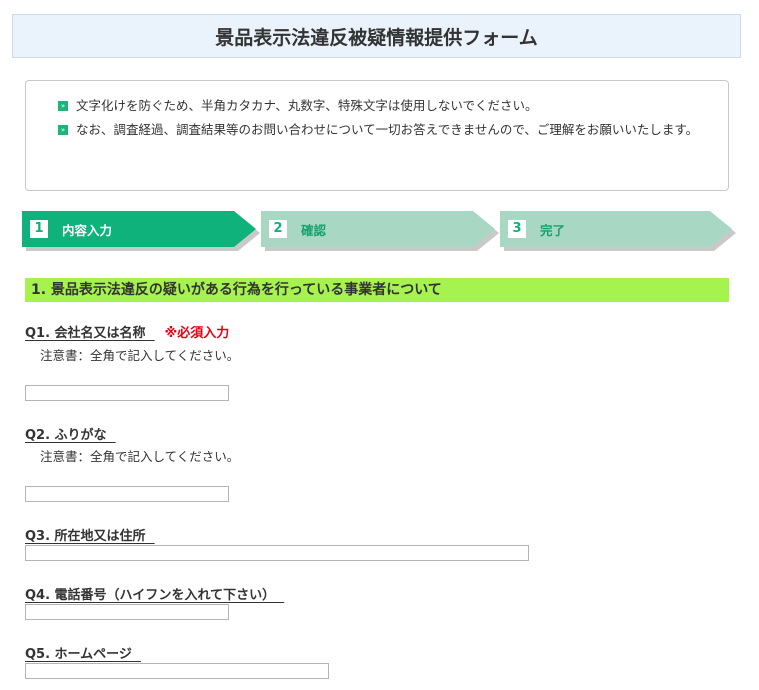 This screenshot has height=690, width=759. I want to click on q4-label: Q4. 電話番号（ハイフンを入れて下さい）, so click(155, 595).